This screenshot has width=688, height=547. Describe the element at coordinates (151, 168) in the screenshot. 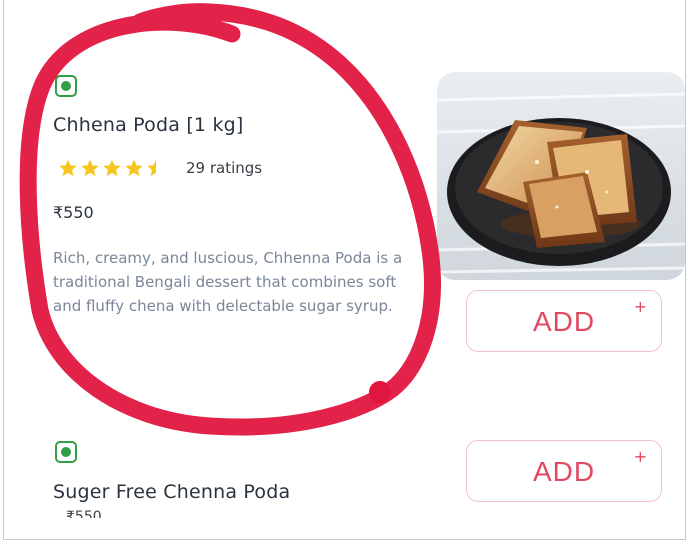

I see `star-half-icon` at that location.